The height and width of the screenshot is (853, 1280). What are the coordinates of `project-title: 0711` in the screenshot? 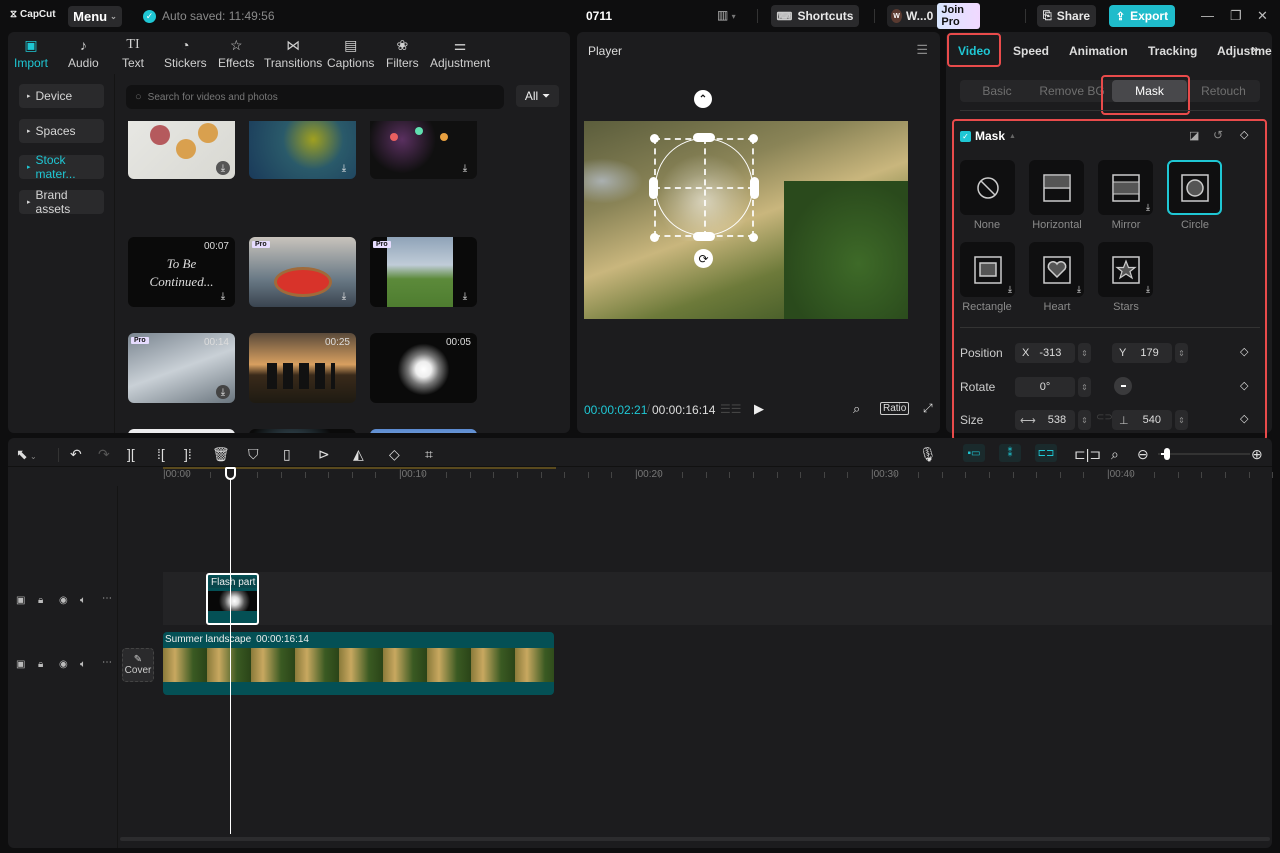 It's located at (599, 16).